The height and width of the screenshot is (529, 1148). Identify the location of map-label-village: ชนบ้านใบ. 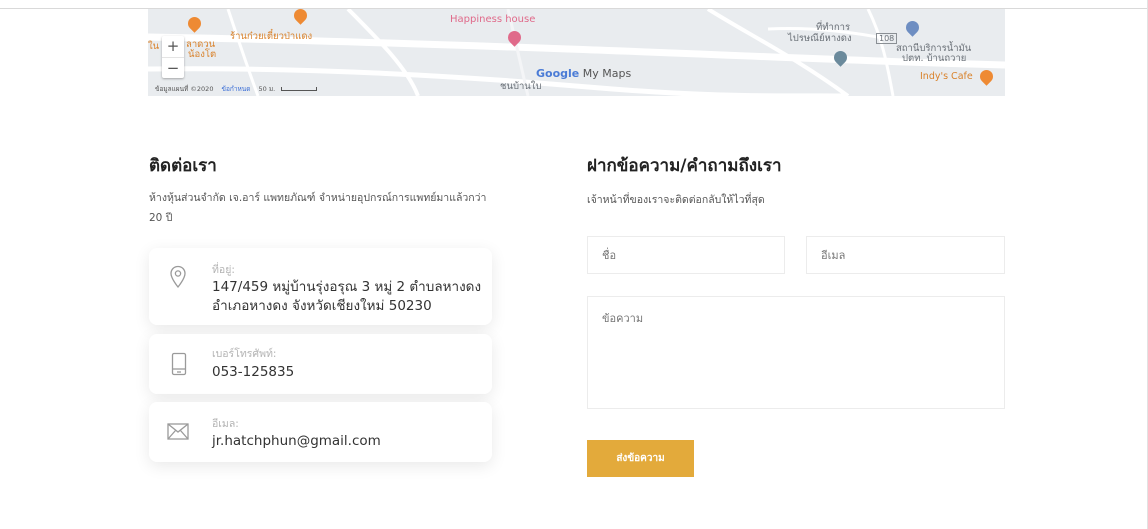
(521, 86).